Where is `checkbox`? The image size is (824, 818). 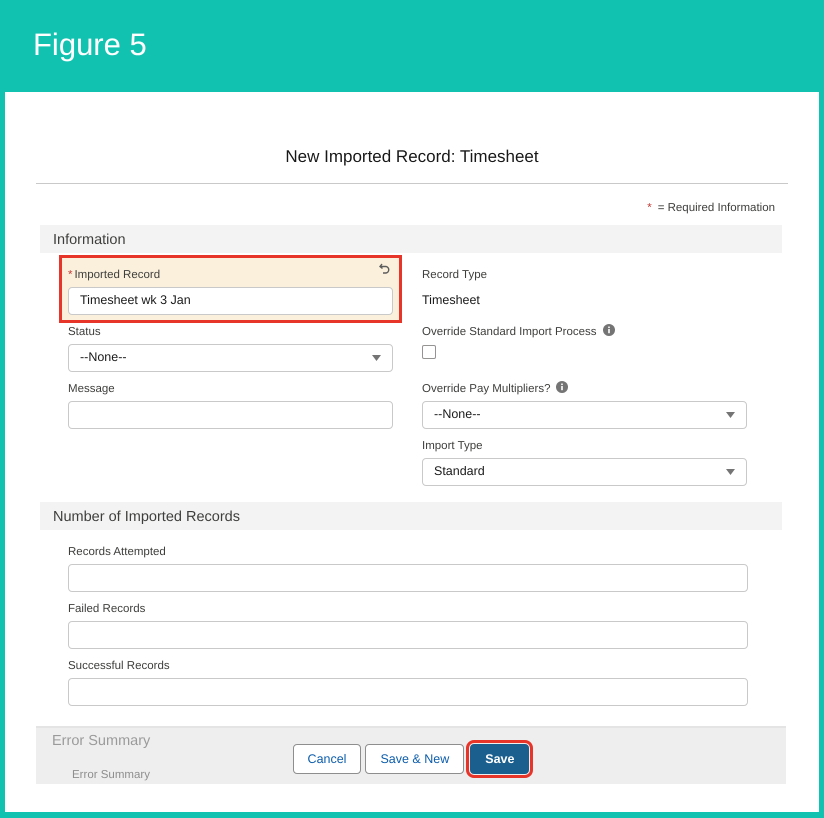 checkbox is located at coordinates (429, 351).